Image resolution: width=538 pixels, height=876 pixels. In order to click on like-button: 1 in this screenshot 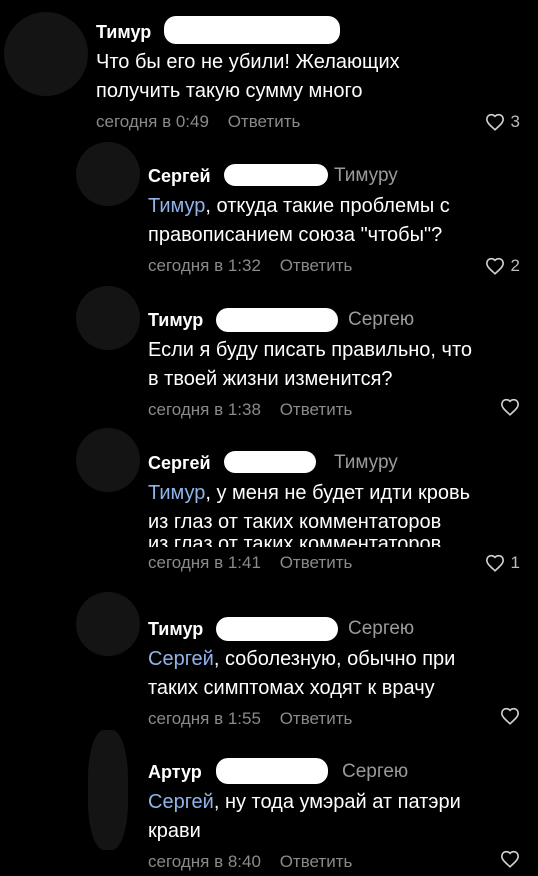, I will do `click(502, 563)`.